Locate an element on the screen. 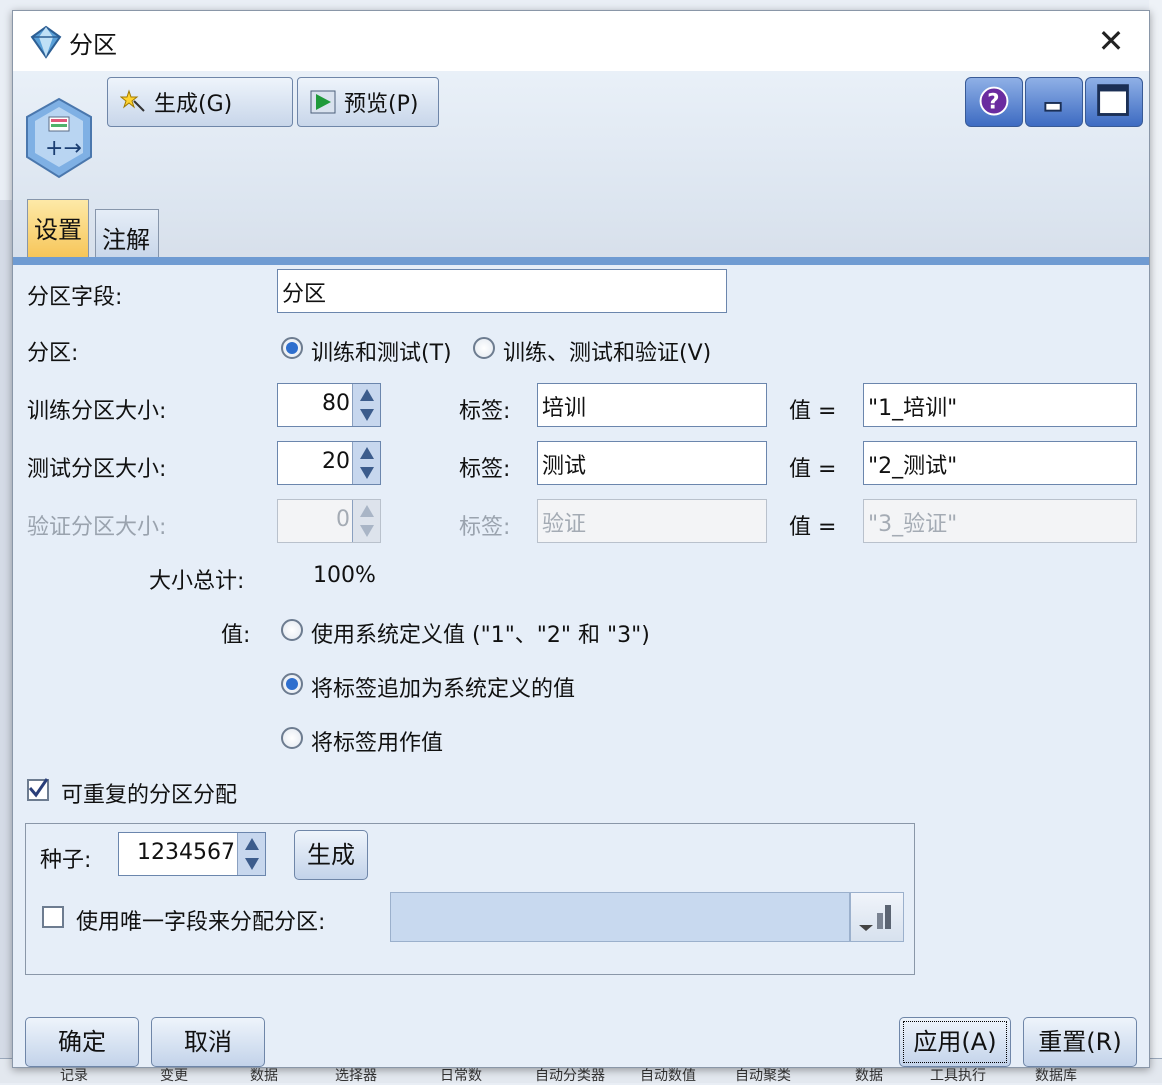 The width and height of the screenshot is (1162, 1085). tab-annotations-label: 注解 is located at coordinates (126, 240).